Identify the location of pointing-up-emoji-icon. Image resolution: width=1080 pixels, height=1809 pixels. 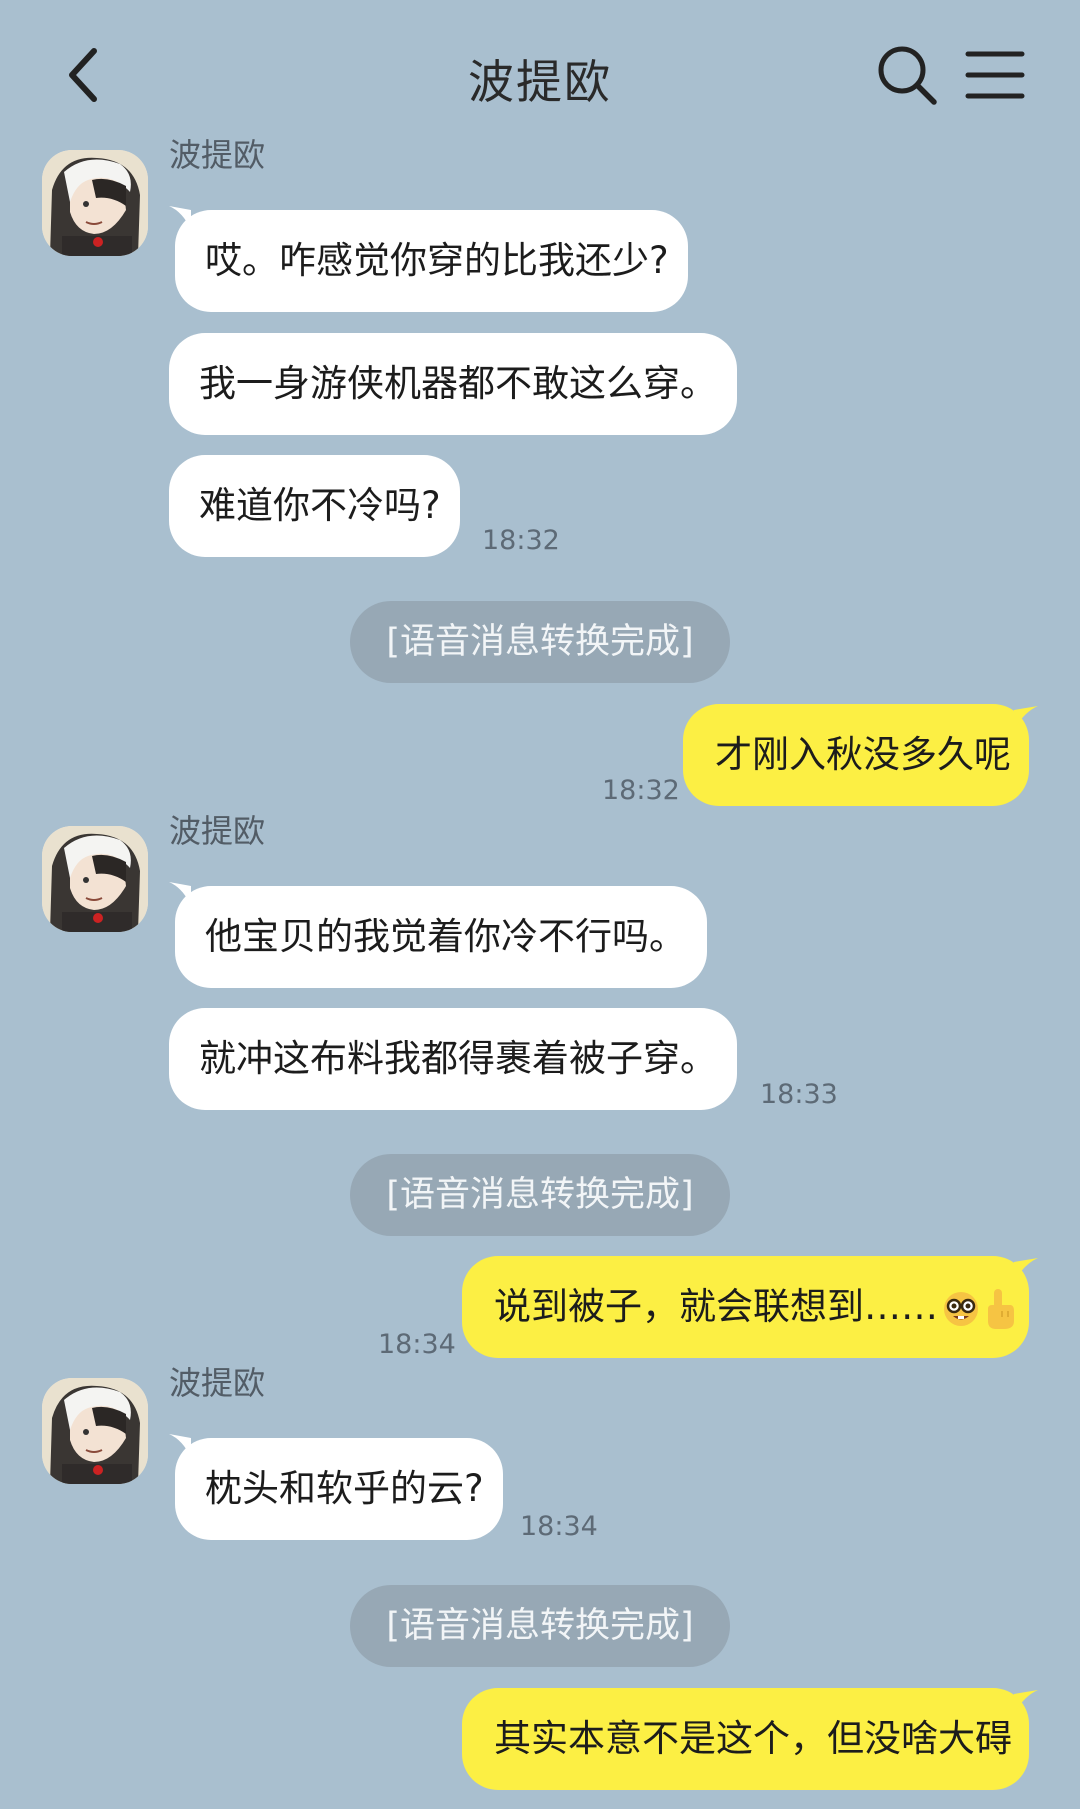
(1001, 1308).